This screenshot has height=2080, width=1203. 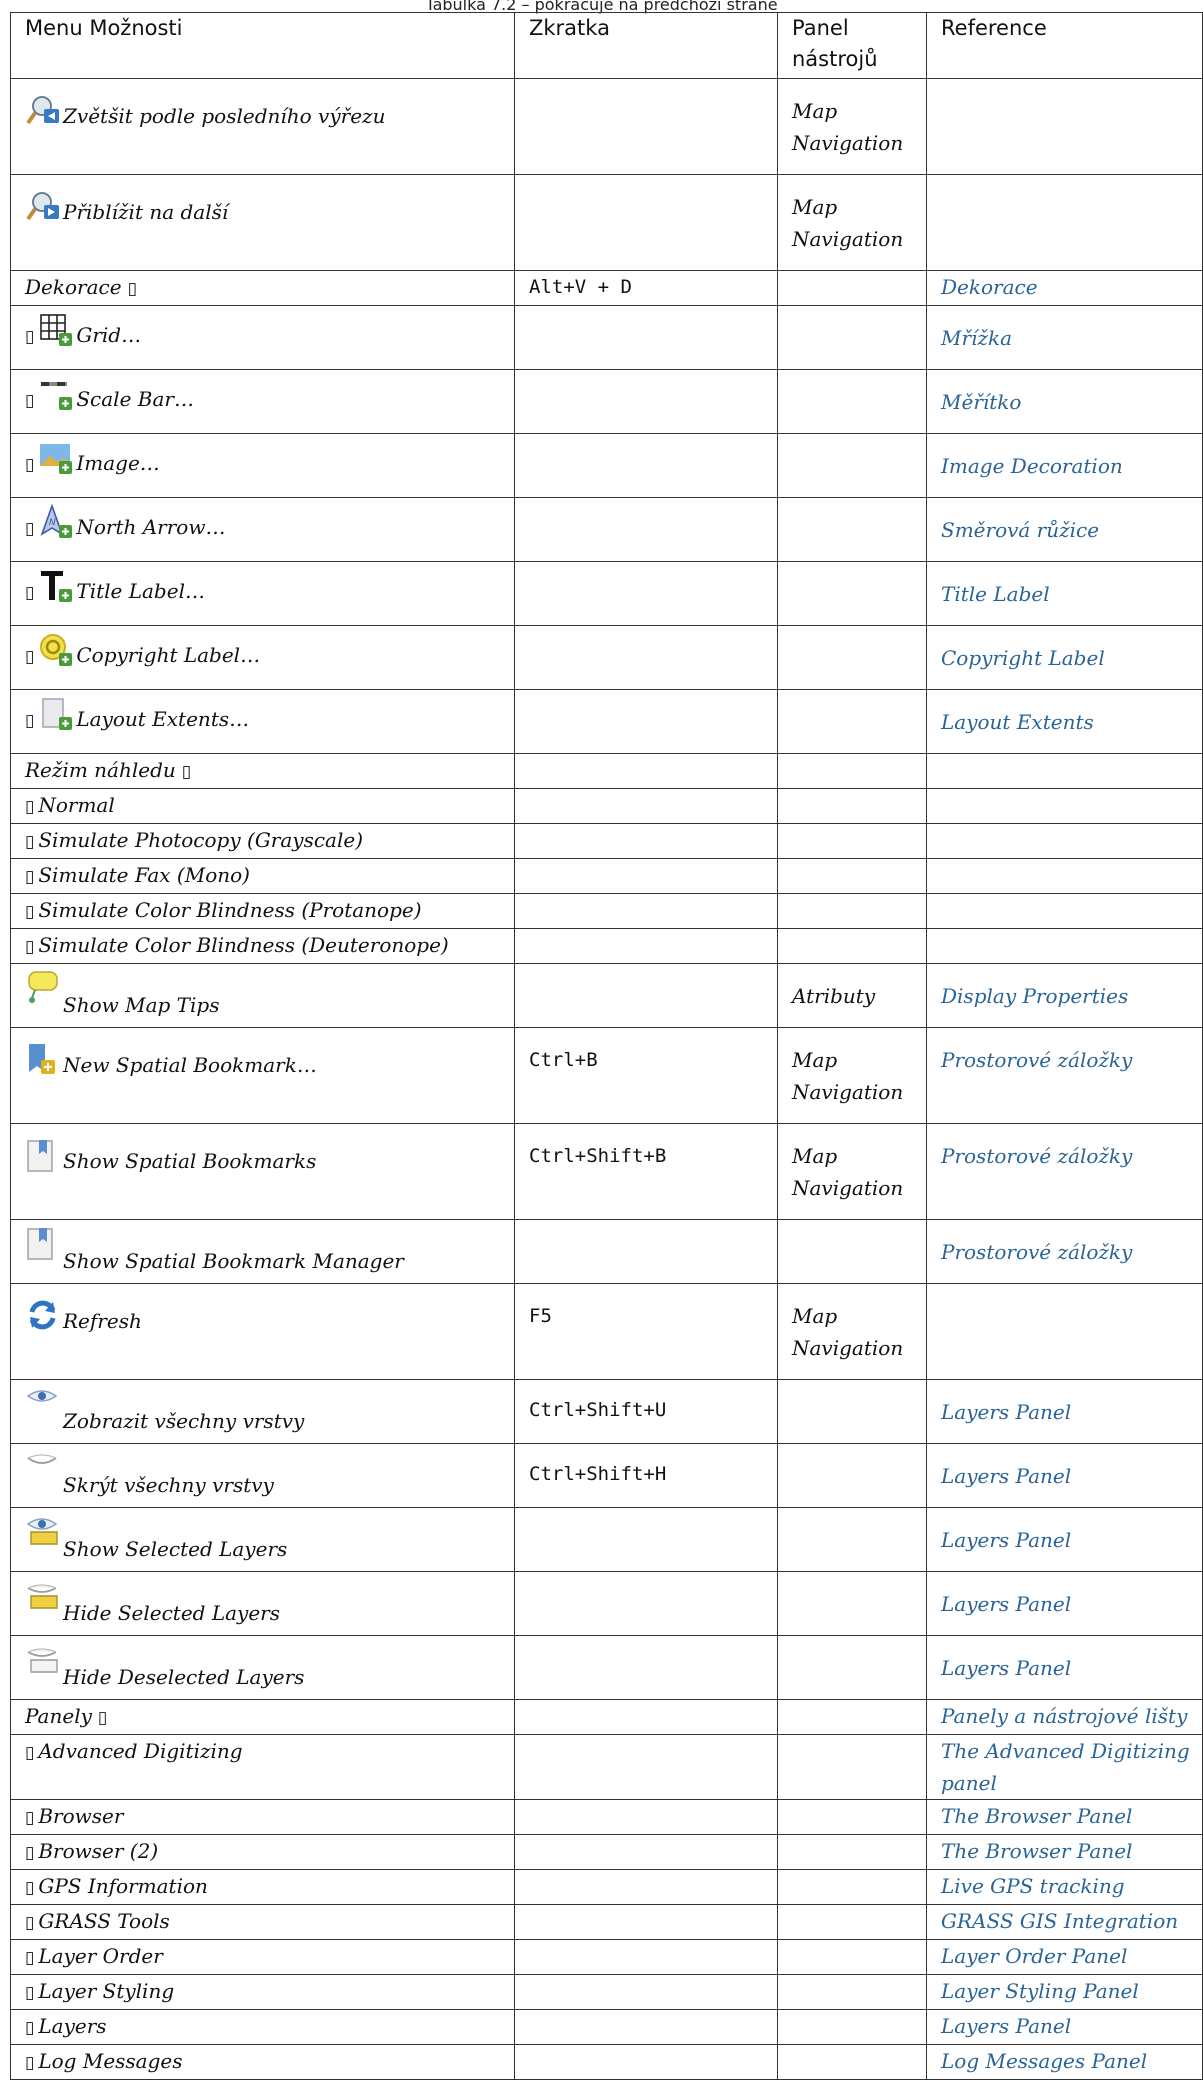 I want to click on reference-link: Panely a nástrojové lišty, so click(x=1064, y=1717).